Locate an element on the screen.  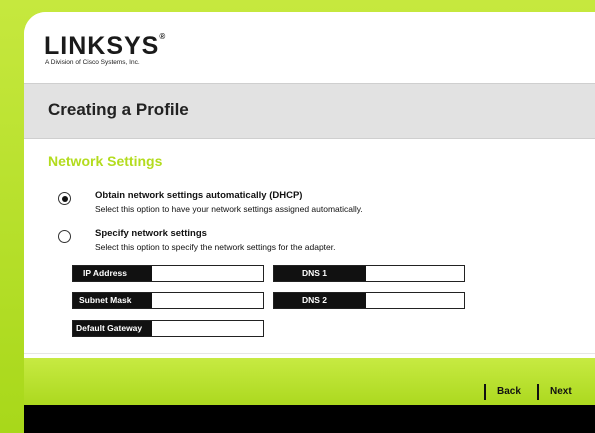
dns1-input is located at coordinates (414, 273).